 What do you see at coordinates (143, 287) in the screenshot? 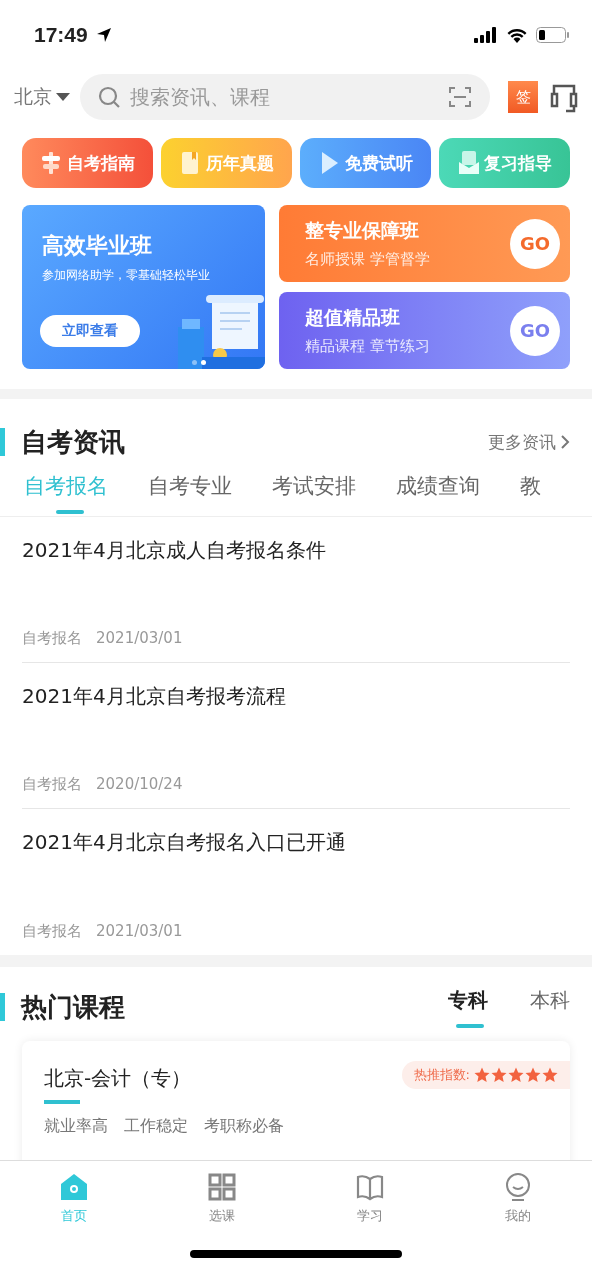
I see `banner-card: 高效毕业班 参加网络助学，零基础轻松毕业 立即查看` at bounding box center [143, 287].